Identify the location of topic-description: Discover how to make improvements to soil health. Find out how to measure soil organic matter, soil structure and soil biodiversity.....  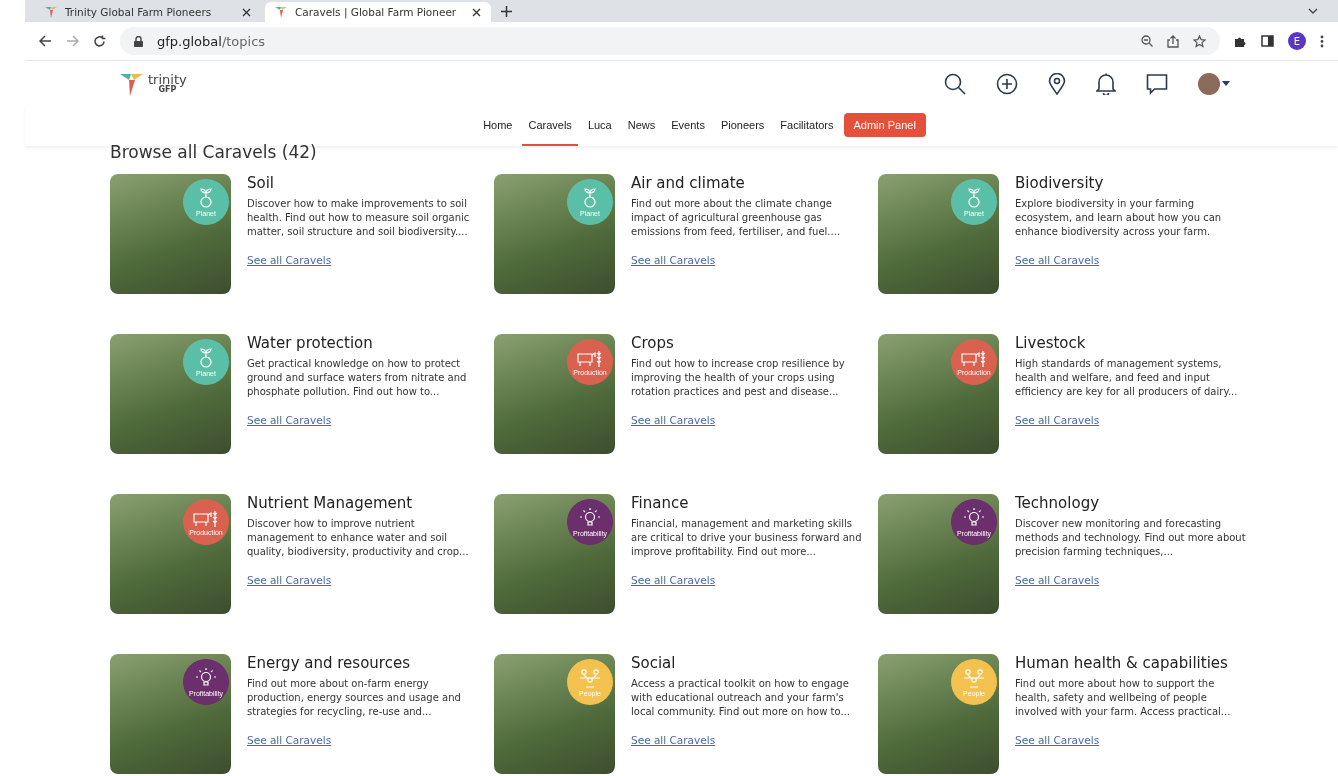
(359, 218).